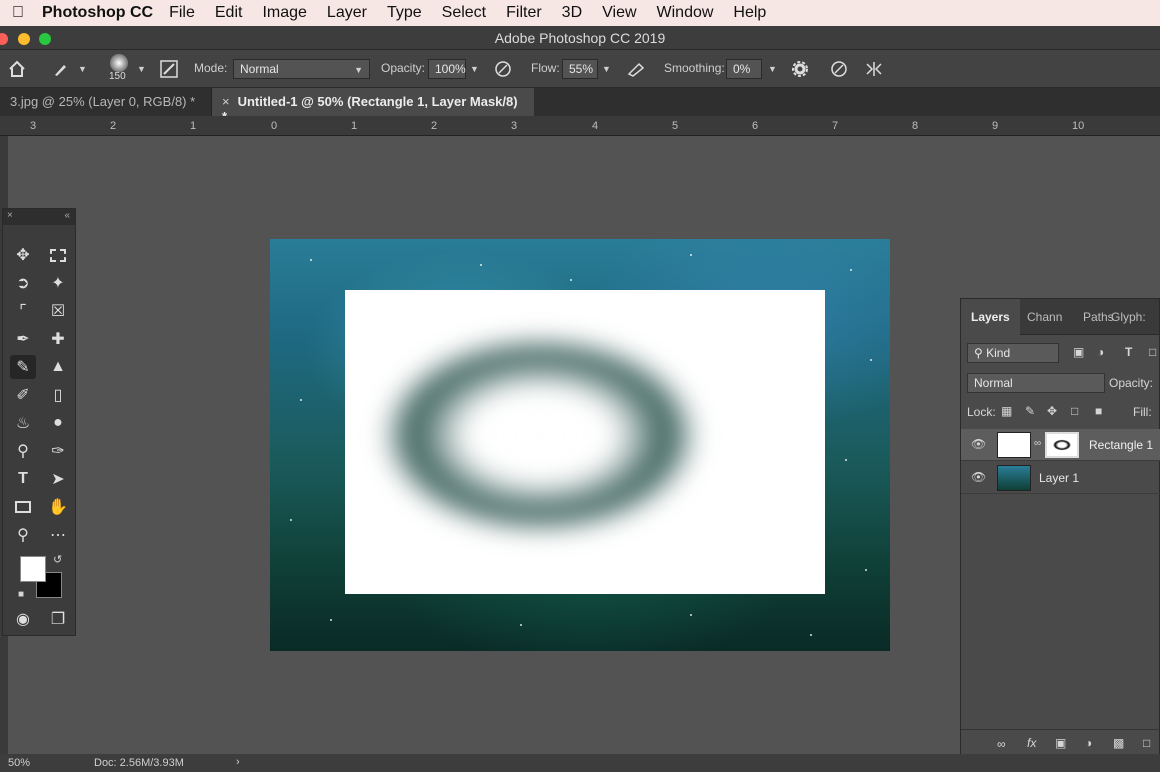  What do you see at coordinates (404, 13) in the screenshot?
I see `menu-type: Type` at bounding box center [404, 13].